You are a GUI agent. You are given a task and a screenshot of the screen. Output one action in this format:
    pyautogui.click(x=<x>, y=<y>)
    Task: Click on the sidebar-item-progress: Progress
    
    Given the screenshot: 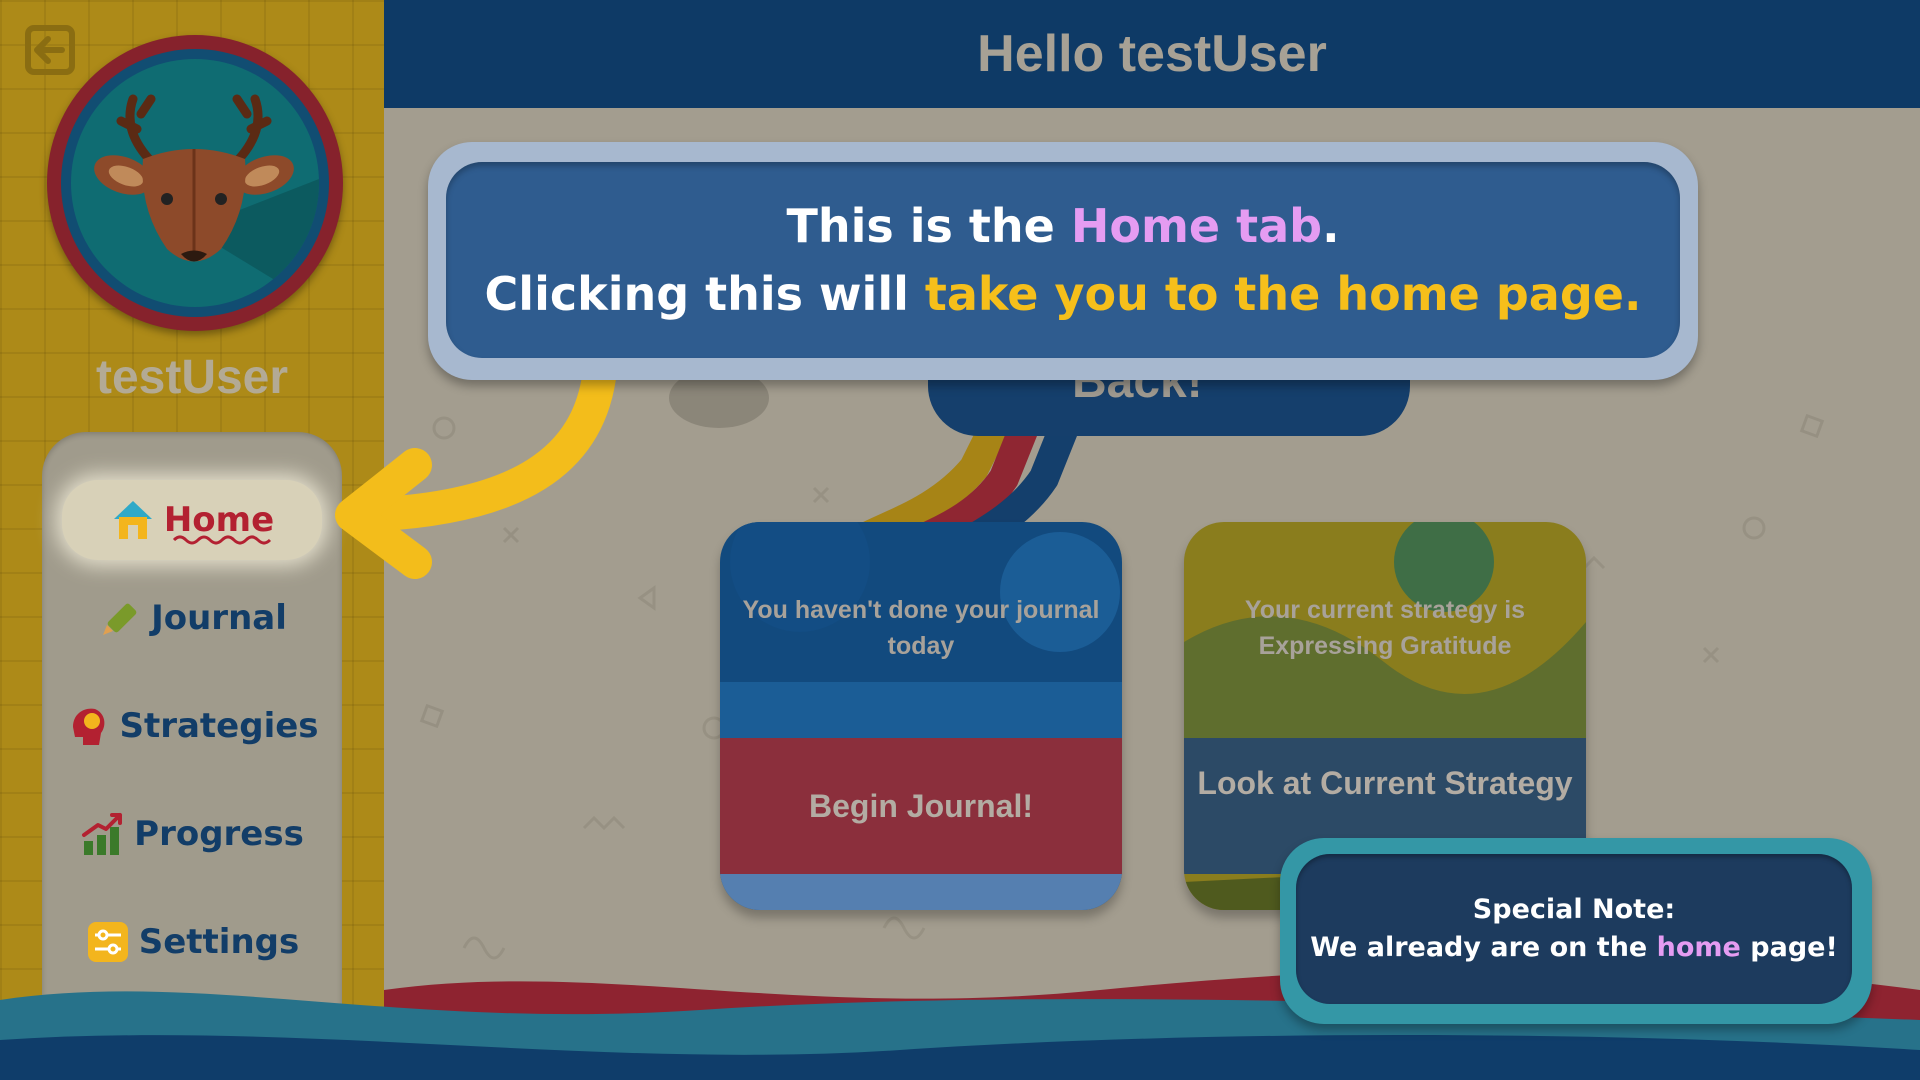 What is the action you would take?
    pyautogui.click(x=192, y=834)
    